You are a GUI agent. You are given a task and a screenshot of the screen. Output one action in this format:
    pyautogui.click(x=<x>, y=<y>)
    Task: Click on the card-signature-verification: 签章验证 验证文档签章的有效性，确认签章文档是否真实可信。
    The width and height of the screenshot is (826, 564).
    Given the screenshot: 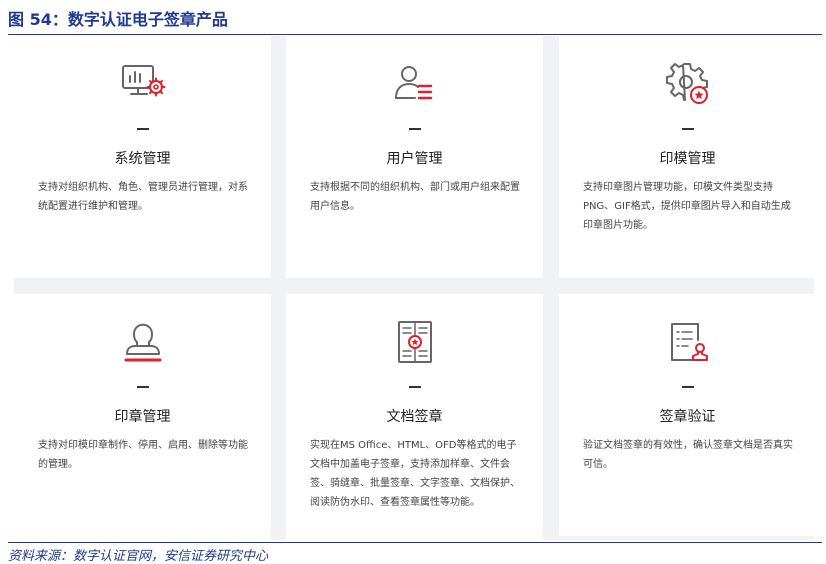 What is the action you would take?
    pyautogui.click(x=687, y=415)
    